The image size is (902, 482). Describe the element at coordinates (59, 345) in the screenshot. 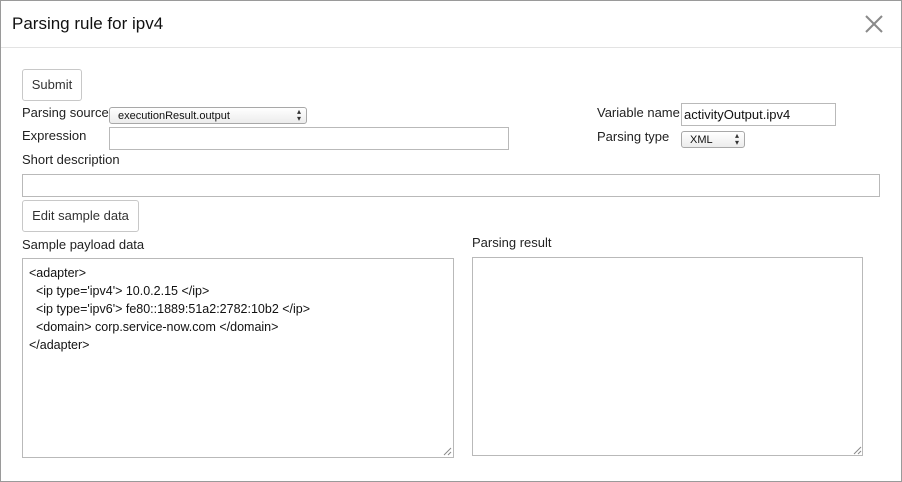

I see `sample-line: </adapter>` at that location.